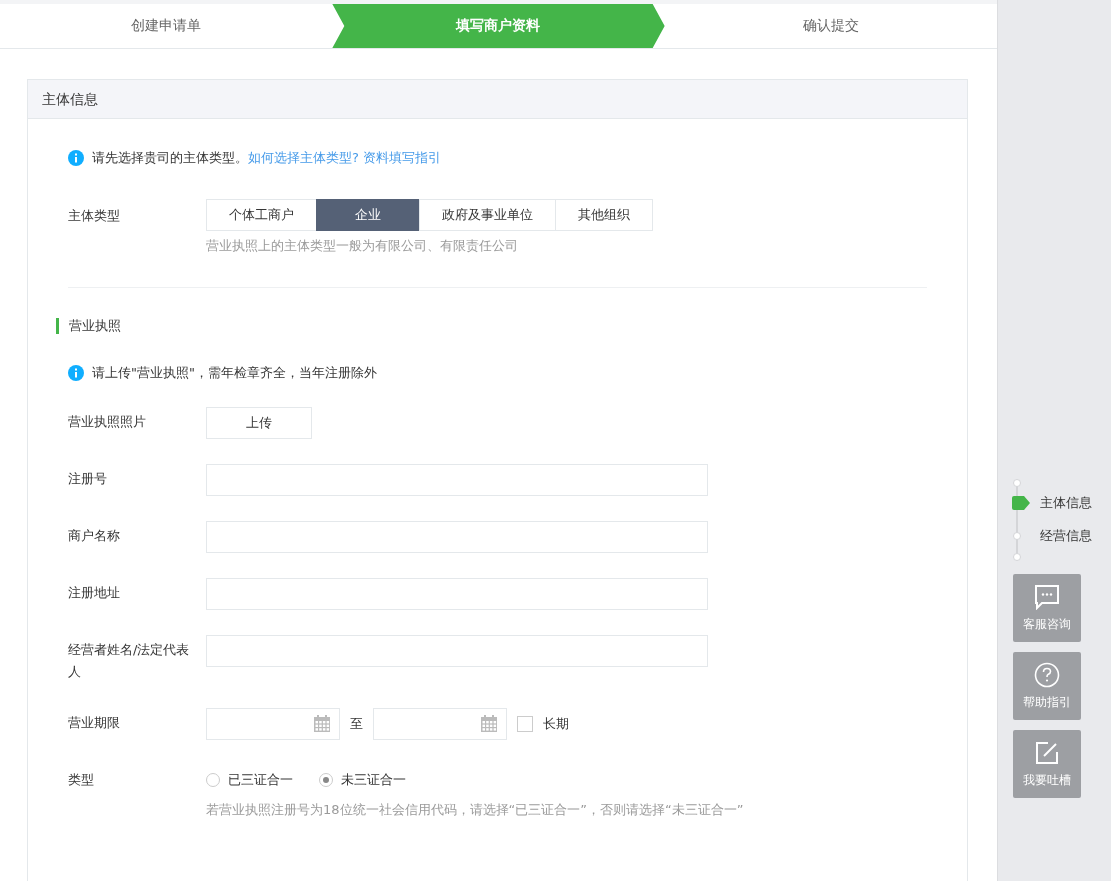 Image resolution: width=1111 pixels, height=881 pixels. Describe the element at coordinates (356, 724) in the screenshot. I see `range-separator: 至` at that location.